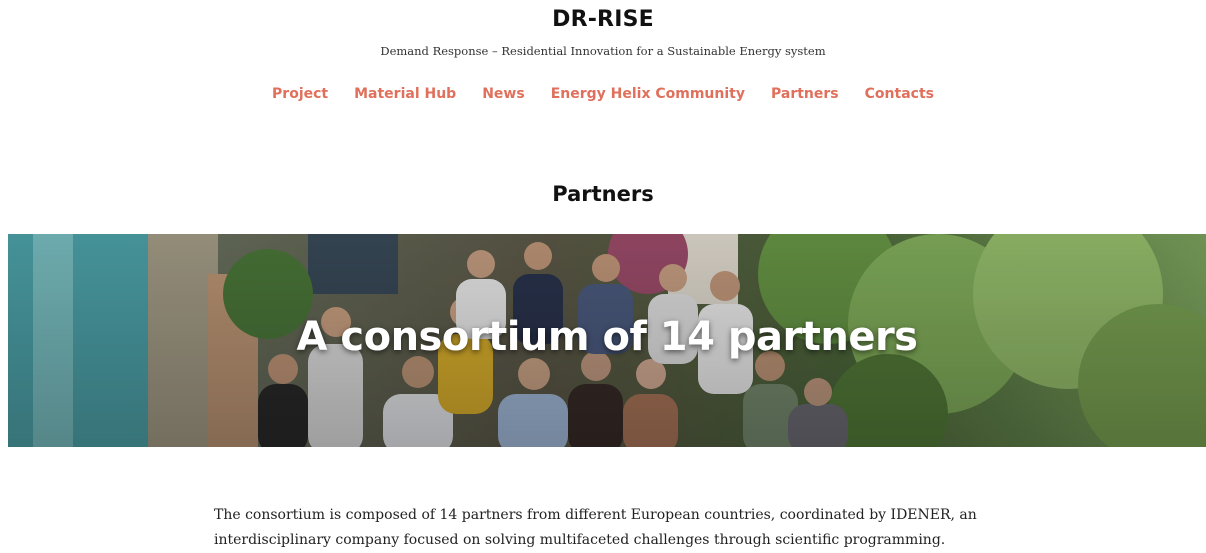 Image resolution: width=1206 pixels, height=553 pixels. Describe the element at coordinates (607, 337) in the screenshot. I see `hero-heading: A consortium of 14 partners` at that location.